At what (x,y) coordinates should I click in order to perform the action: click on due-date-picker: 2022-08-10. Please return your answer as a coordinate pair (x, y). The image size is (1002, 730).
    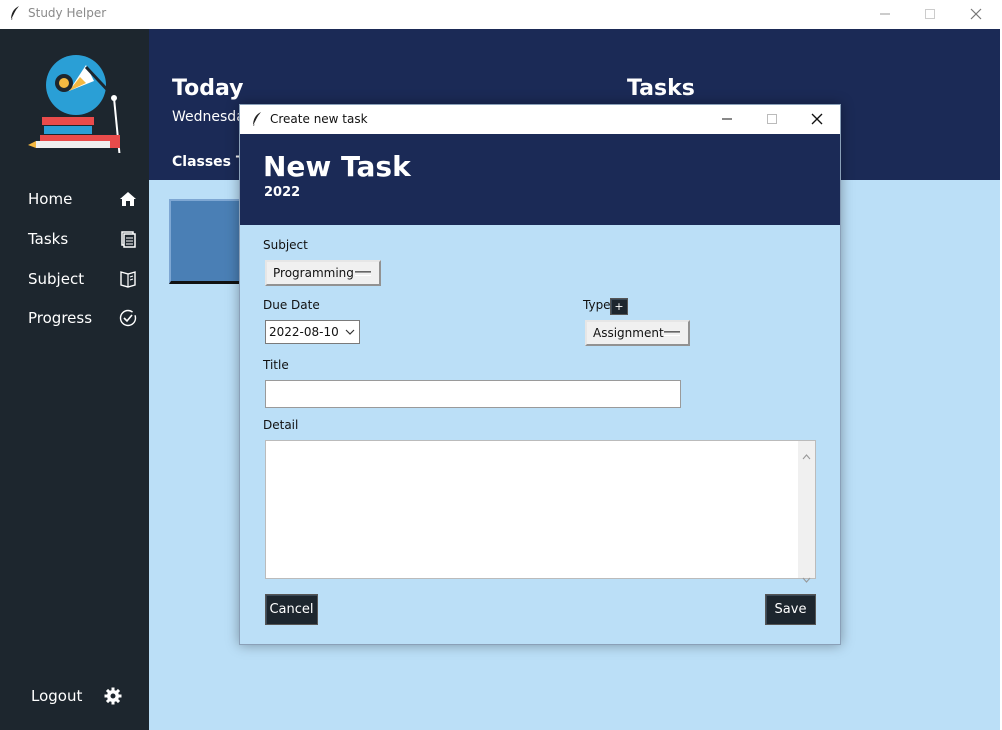
    Looking at the image, I should click on (312, 332).